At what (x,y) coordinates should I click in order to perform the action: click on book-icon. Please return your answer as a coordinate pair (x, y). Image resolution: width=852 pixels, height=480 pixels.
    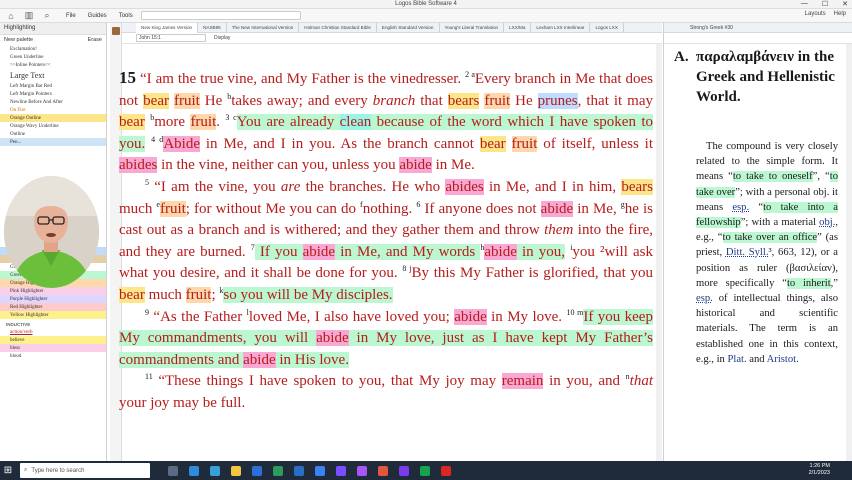
    Looking at the image, I should click on (116, 31).